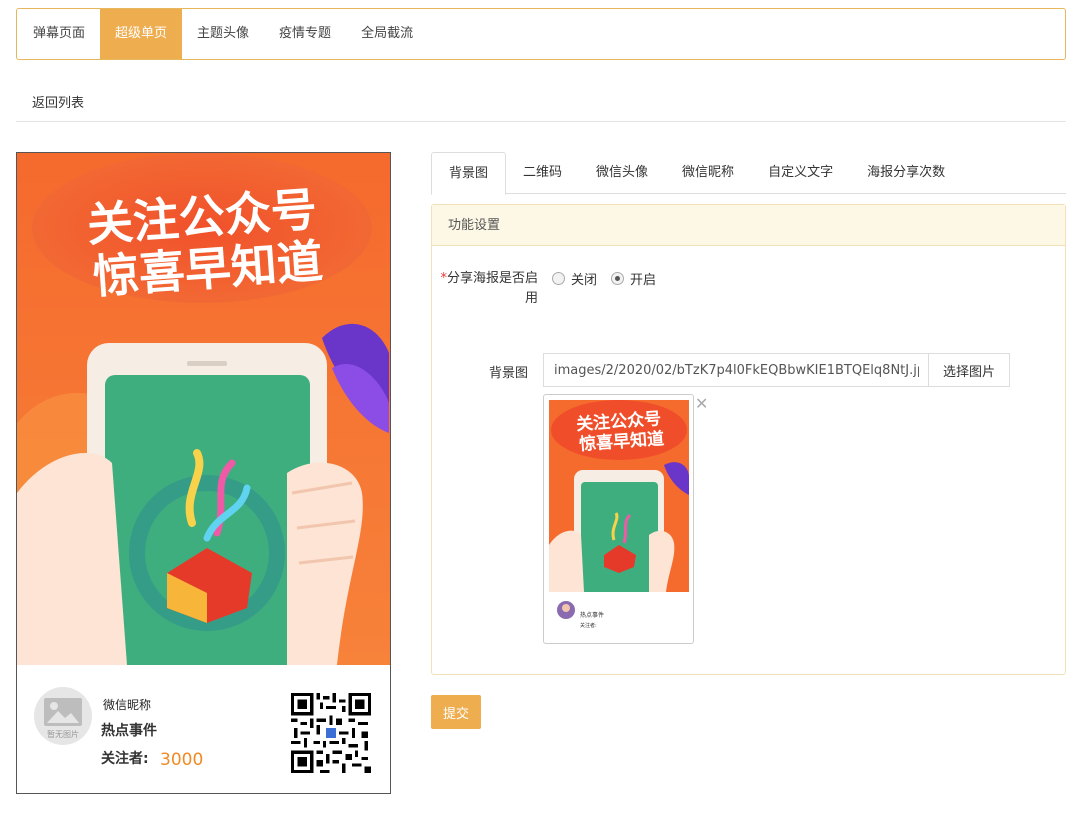  What do you see at coordinates (63, 734) in the screenshot?
I see `avatar-placeholder-text: 暂无图片` at bounding box center [63, 734].